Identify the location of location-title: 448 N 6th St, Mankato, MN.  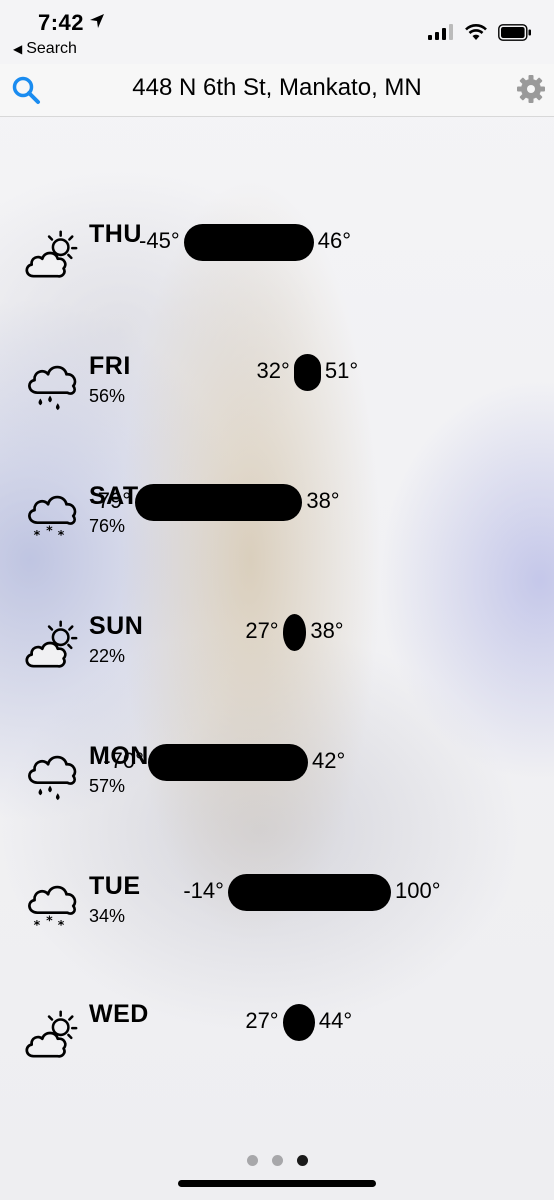
(277, 87).